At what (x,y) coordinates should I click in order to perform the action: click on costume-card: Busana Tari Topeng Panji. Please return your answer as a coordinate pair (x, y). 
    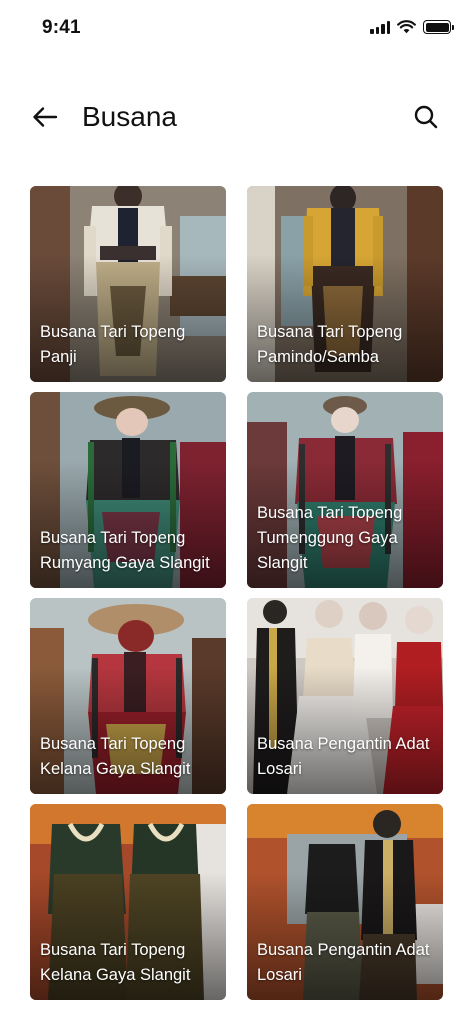
    Looking at the image, I should click on (128, 284).